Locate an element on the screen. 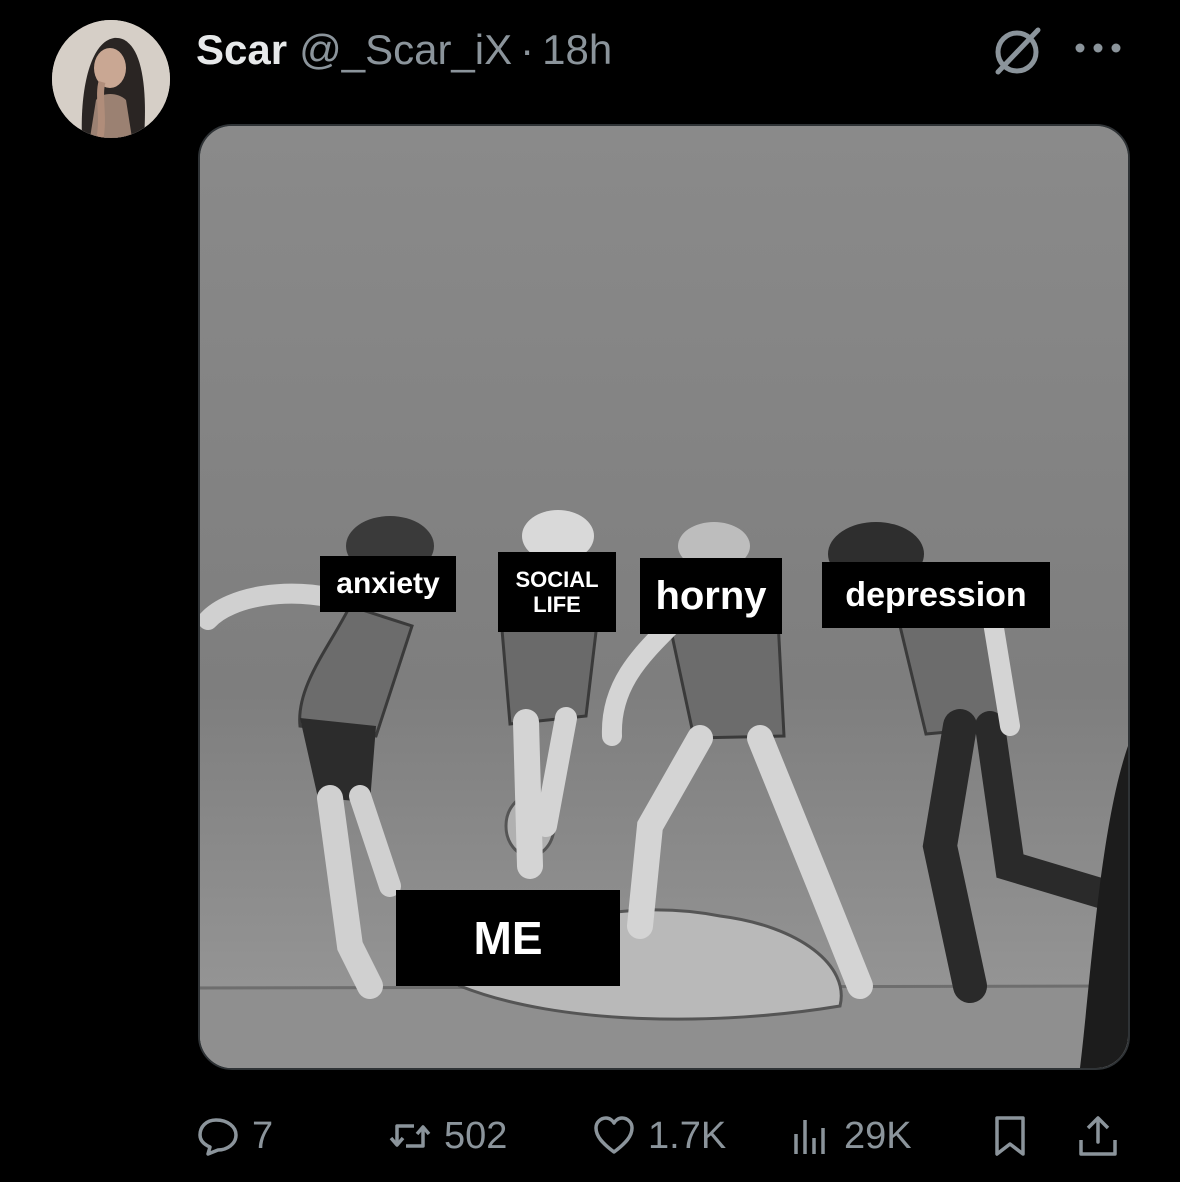 The width and height of the screenshot is (1180, 1182). tweet-action-bar: 7 502 1.7K 29K is located at coordinates (666, 1136).